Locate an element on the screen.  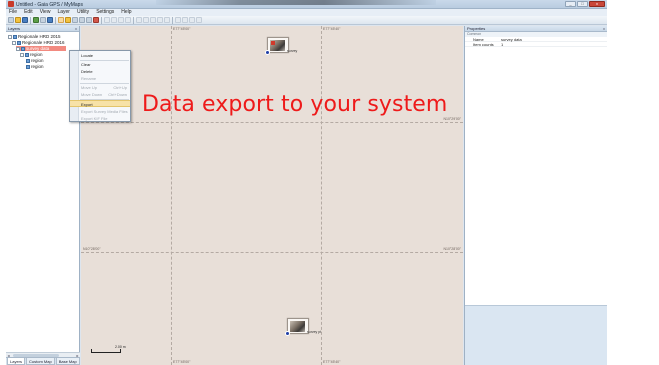
menu-help: Help is located at coordinates (126, 12).